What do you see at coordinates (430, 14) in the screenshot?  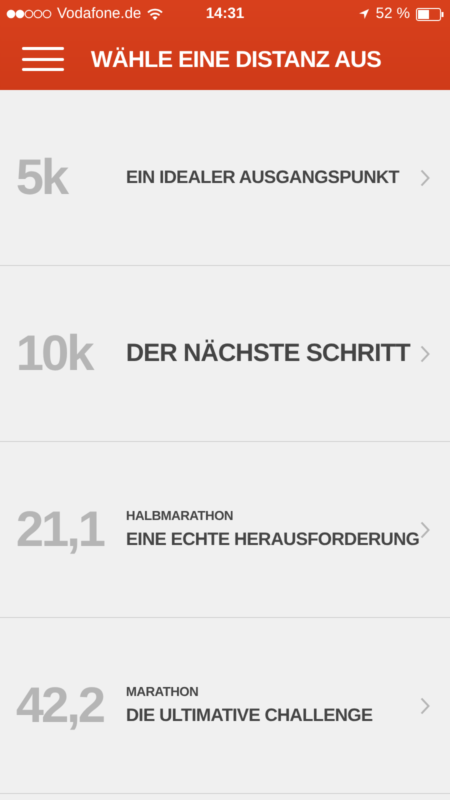 I see `battery-icon` at bounding box center [430, 14].